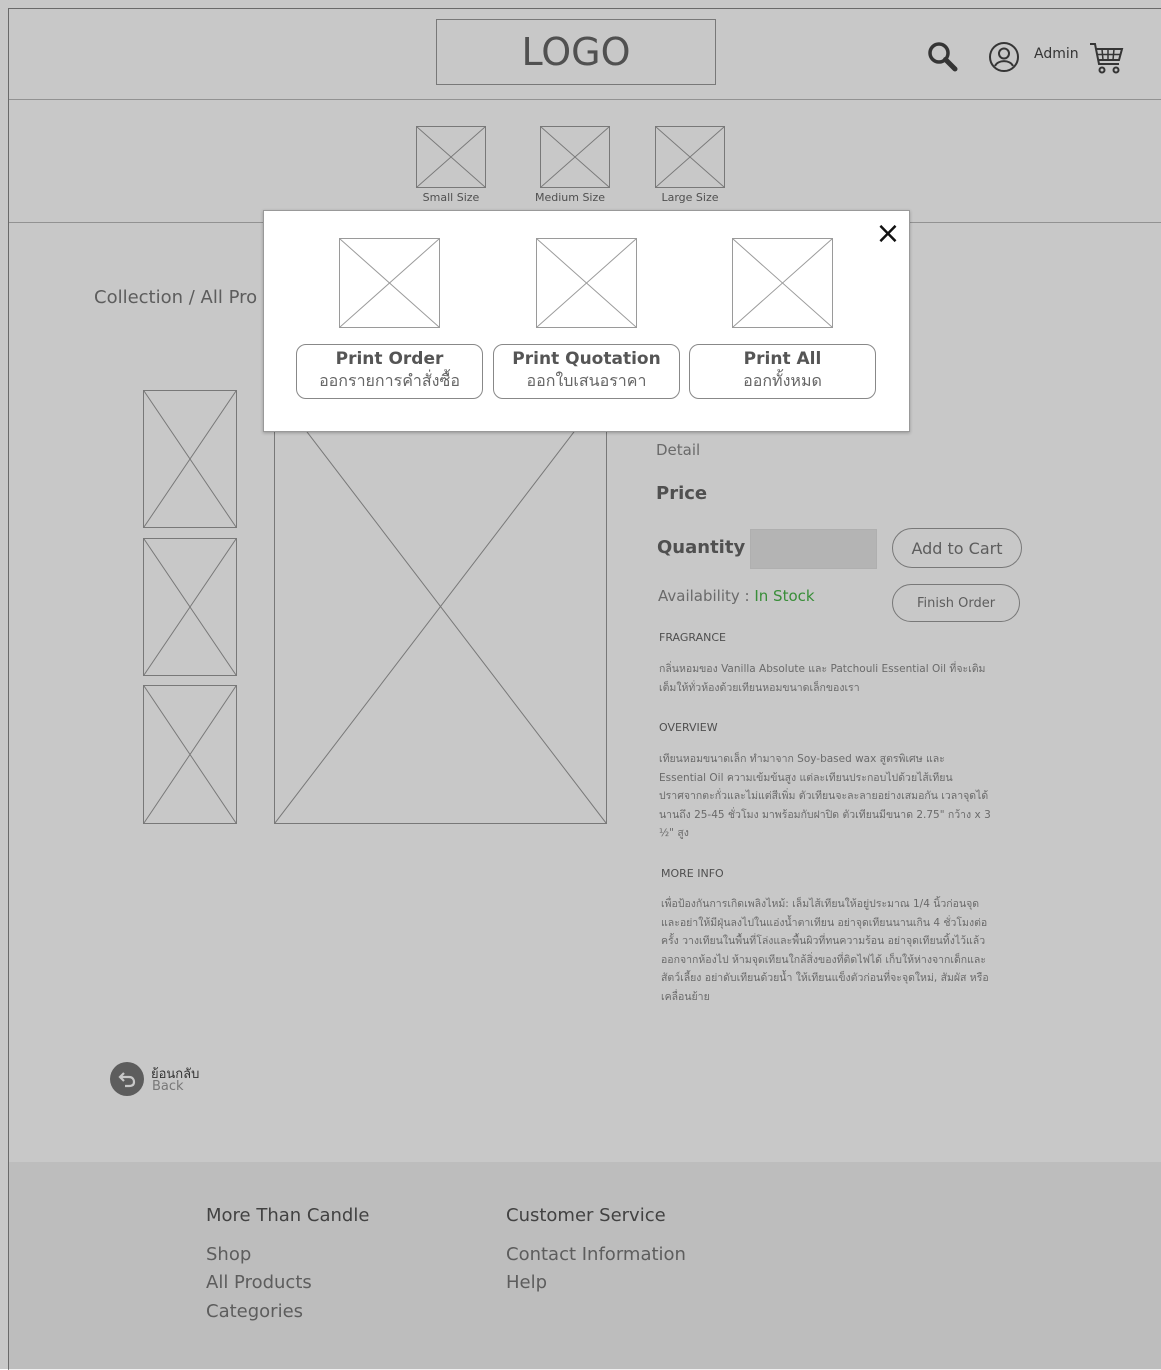 This screenshot has width=1161, height=1370. Describe the element at coordinates (389, 283) in the screenshot. I see `print-order-image` at that location.